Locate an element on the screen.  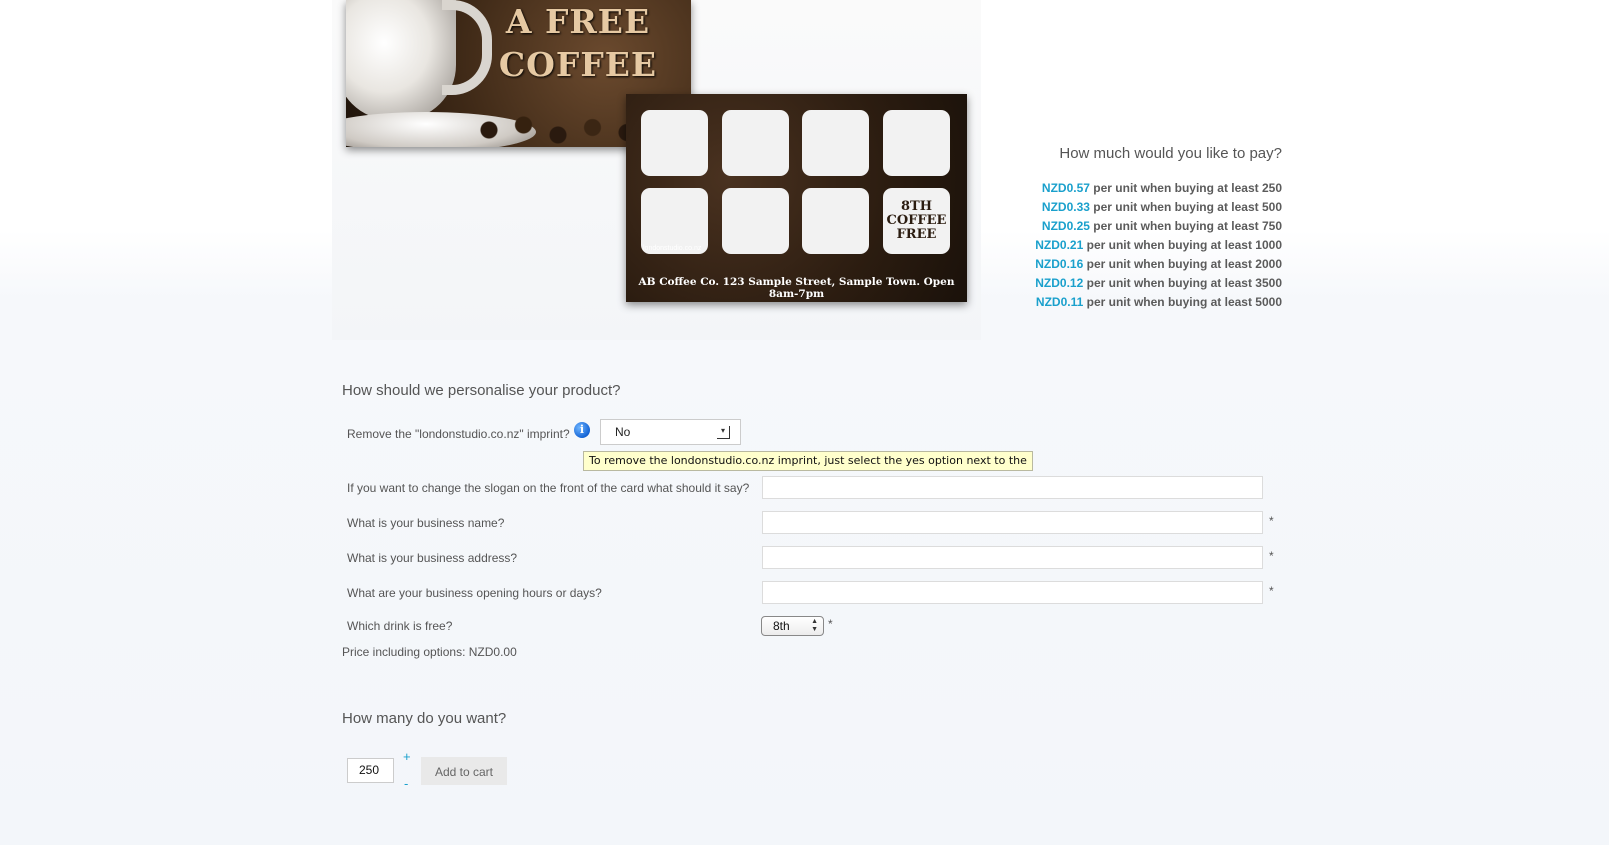
price-amount: NZD0.21 is located at coordinates (1059, 245).